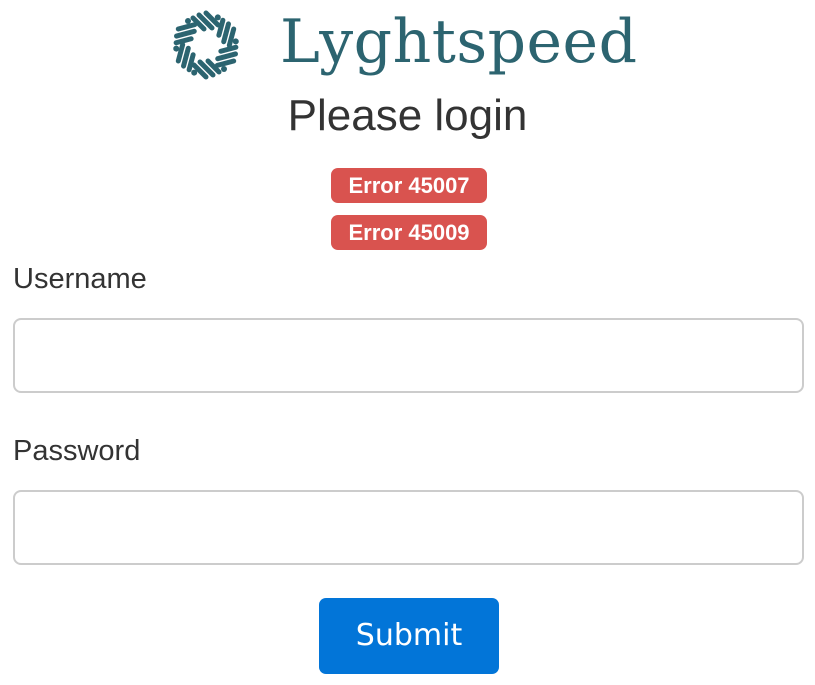 This screenshot has height=685, width=815. I want to click on error-badge: Error 45007, so click(409, 185).